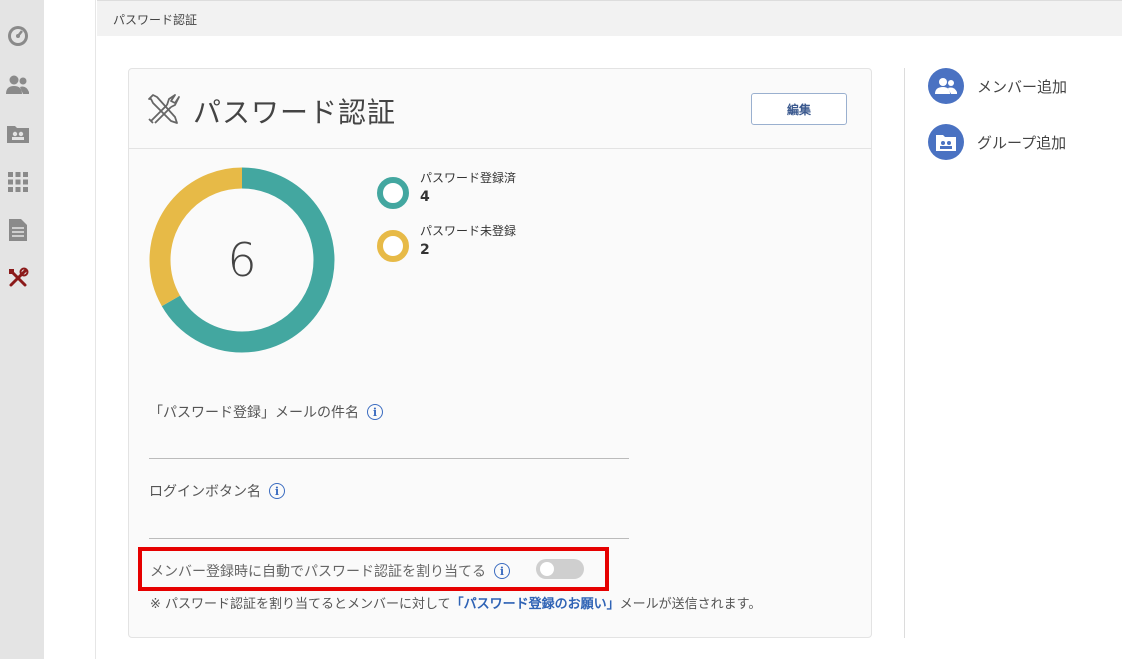  I want to click on card-header: パスワード認証 編集, so click(500, 109).